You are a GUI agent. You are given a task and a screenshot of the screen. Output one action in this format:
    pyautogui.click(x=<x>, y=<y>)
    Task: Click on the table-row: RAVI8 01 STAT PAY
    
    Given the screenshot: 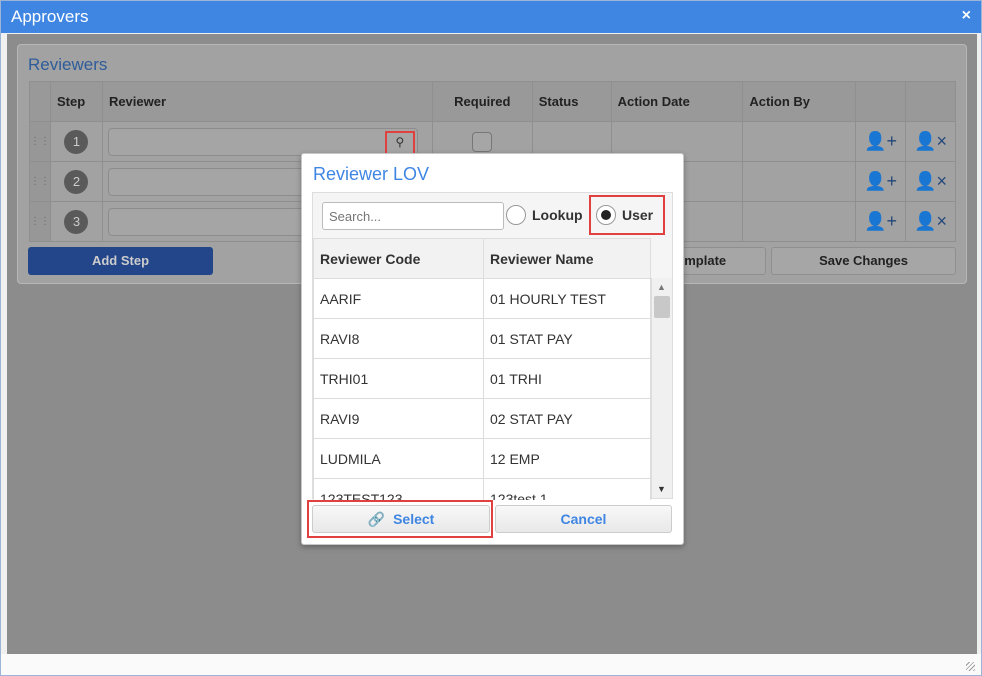 What is the action you would take?
    pyautogui.click(x=482, y=338)
    